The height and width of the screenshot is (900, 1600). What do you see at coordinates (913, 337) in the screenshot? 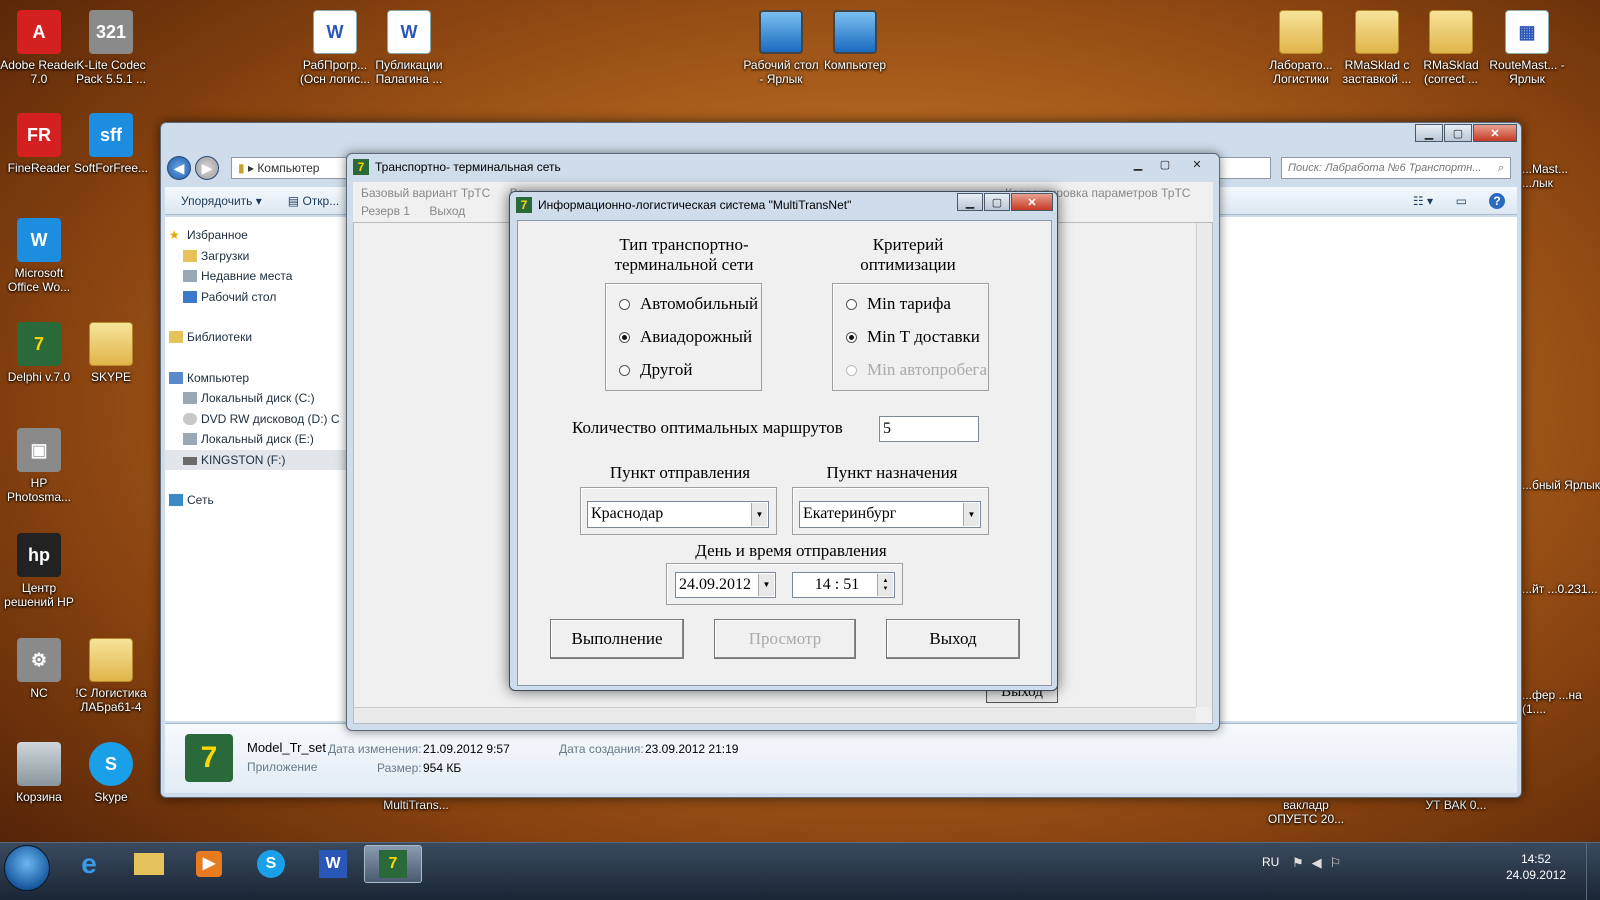
I see `radio-min-delivery-time: Min Т доставки` at bounding box center [913, 337].